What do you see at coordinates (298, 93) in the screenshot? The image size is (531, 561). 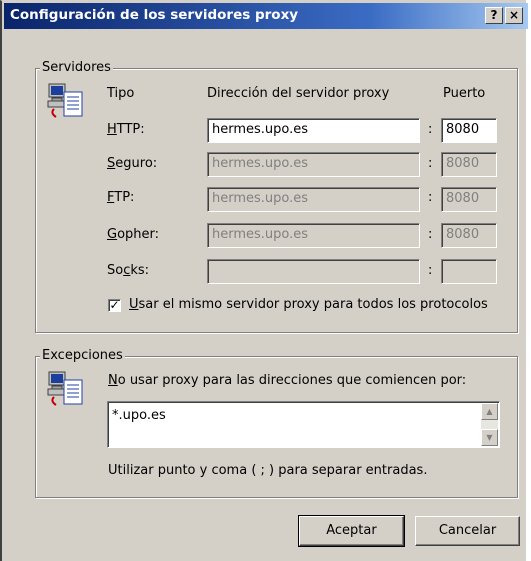 I see `col-address-header: Dirección del servidor proxy` at bounding box center [298, 93].